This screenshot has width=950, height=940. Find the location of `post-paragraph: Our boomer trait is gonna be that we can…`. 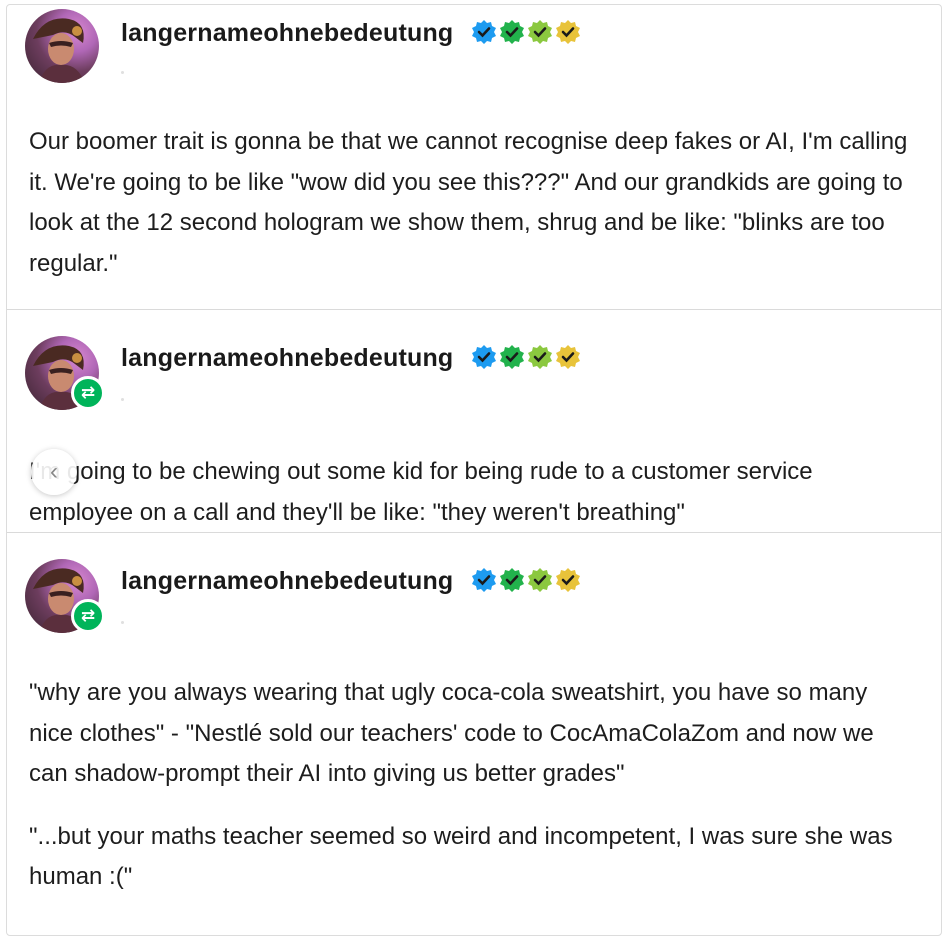

post-paragraph: Our boomer trait is gonna be that we can… is located at coordinates (468, 202).